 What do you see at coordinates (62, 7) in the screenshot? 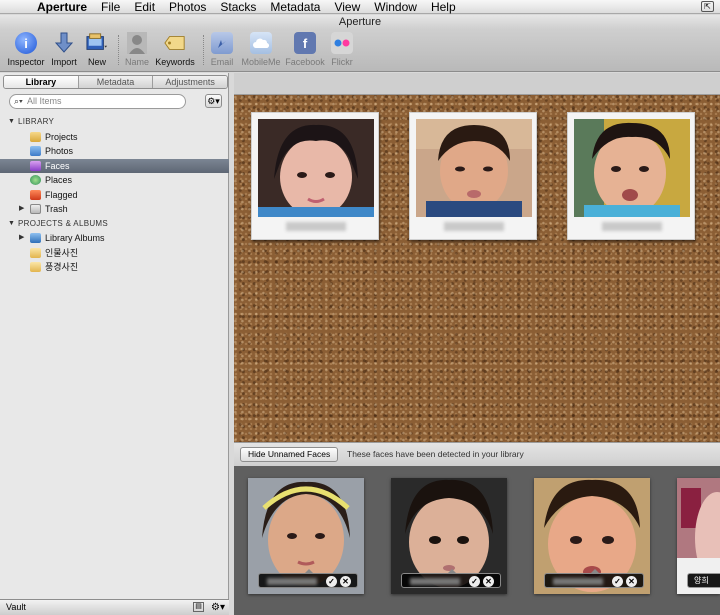
I see `menu-aperture: Aperture` at bounding box center [62, 7].